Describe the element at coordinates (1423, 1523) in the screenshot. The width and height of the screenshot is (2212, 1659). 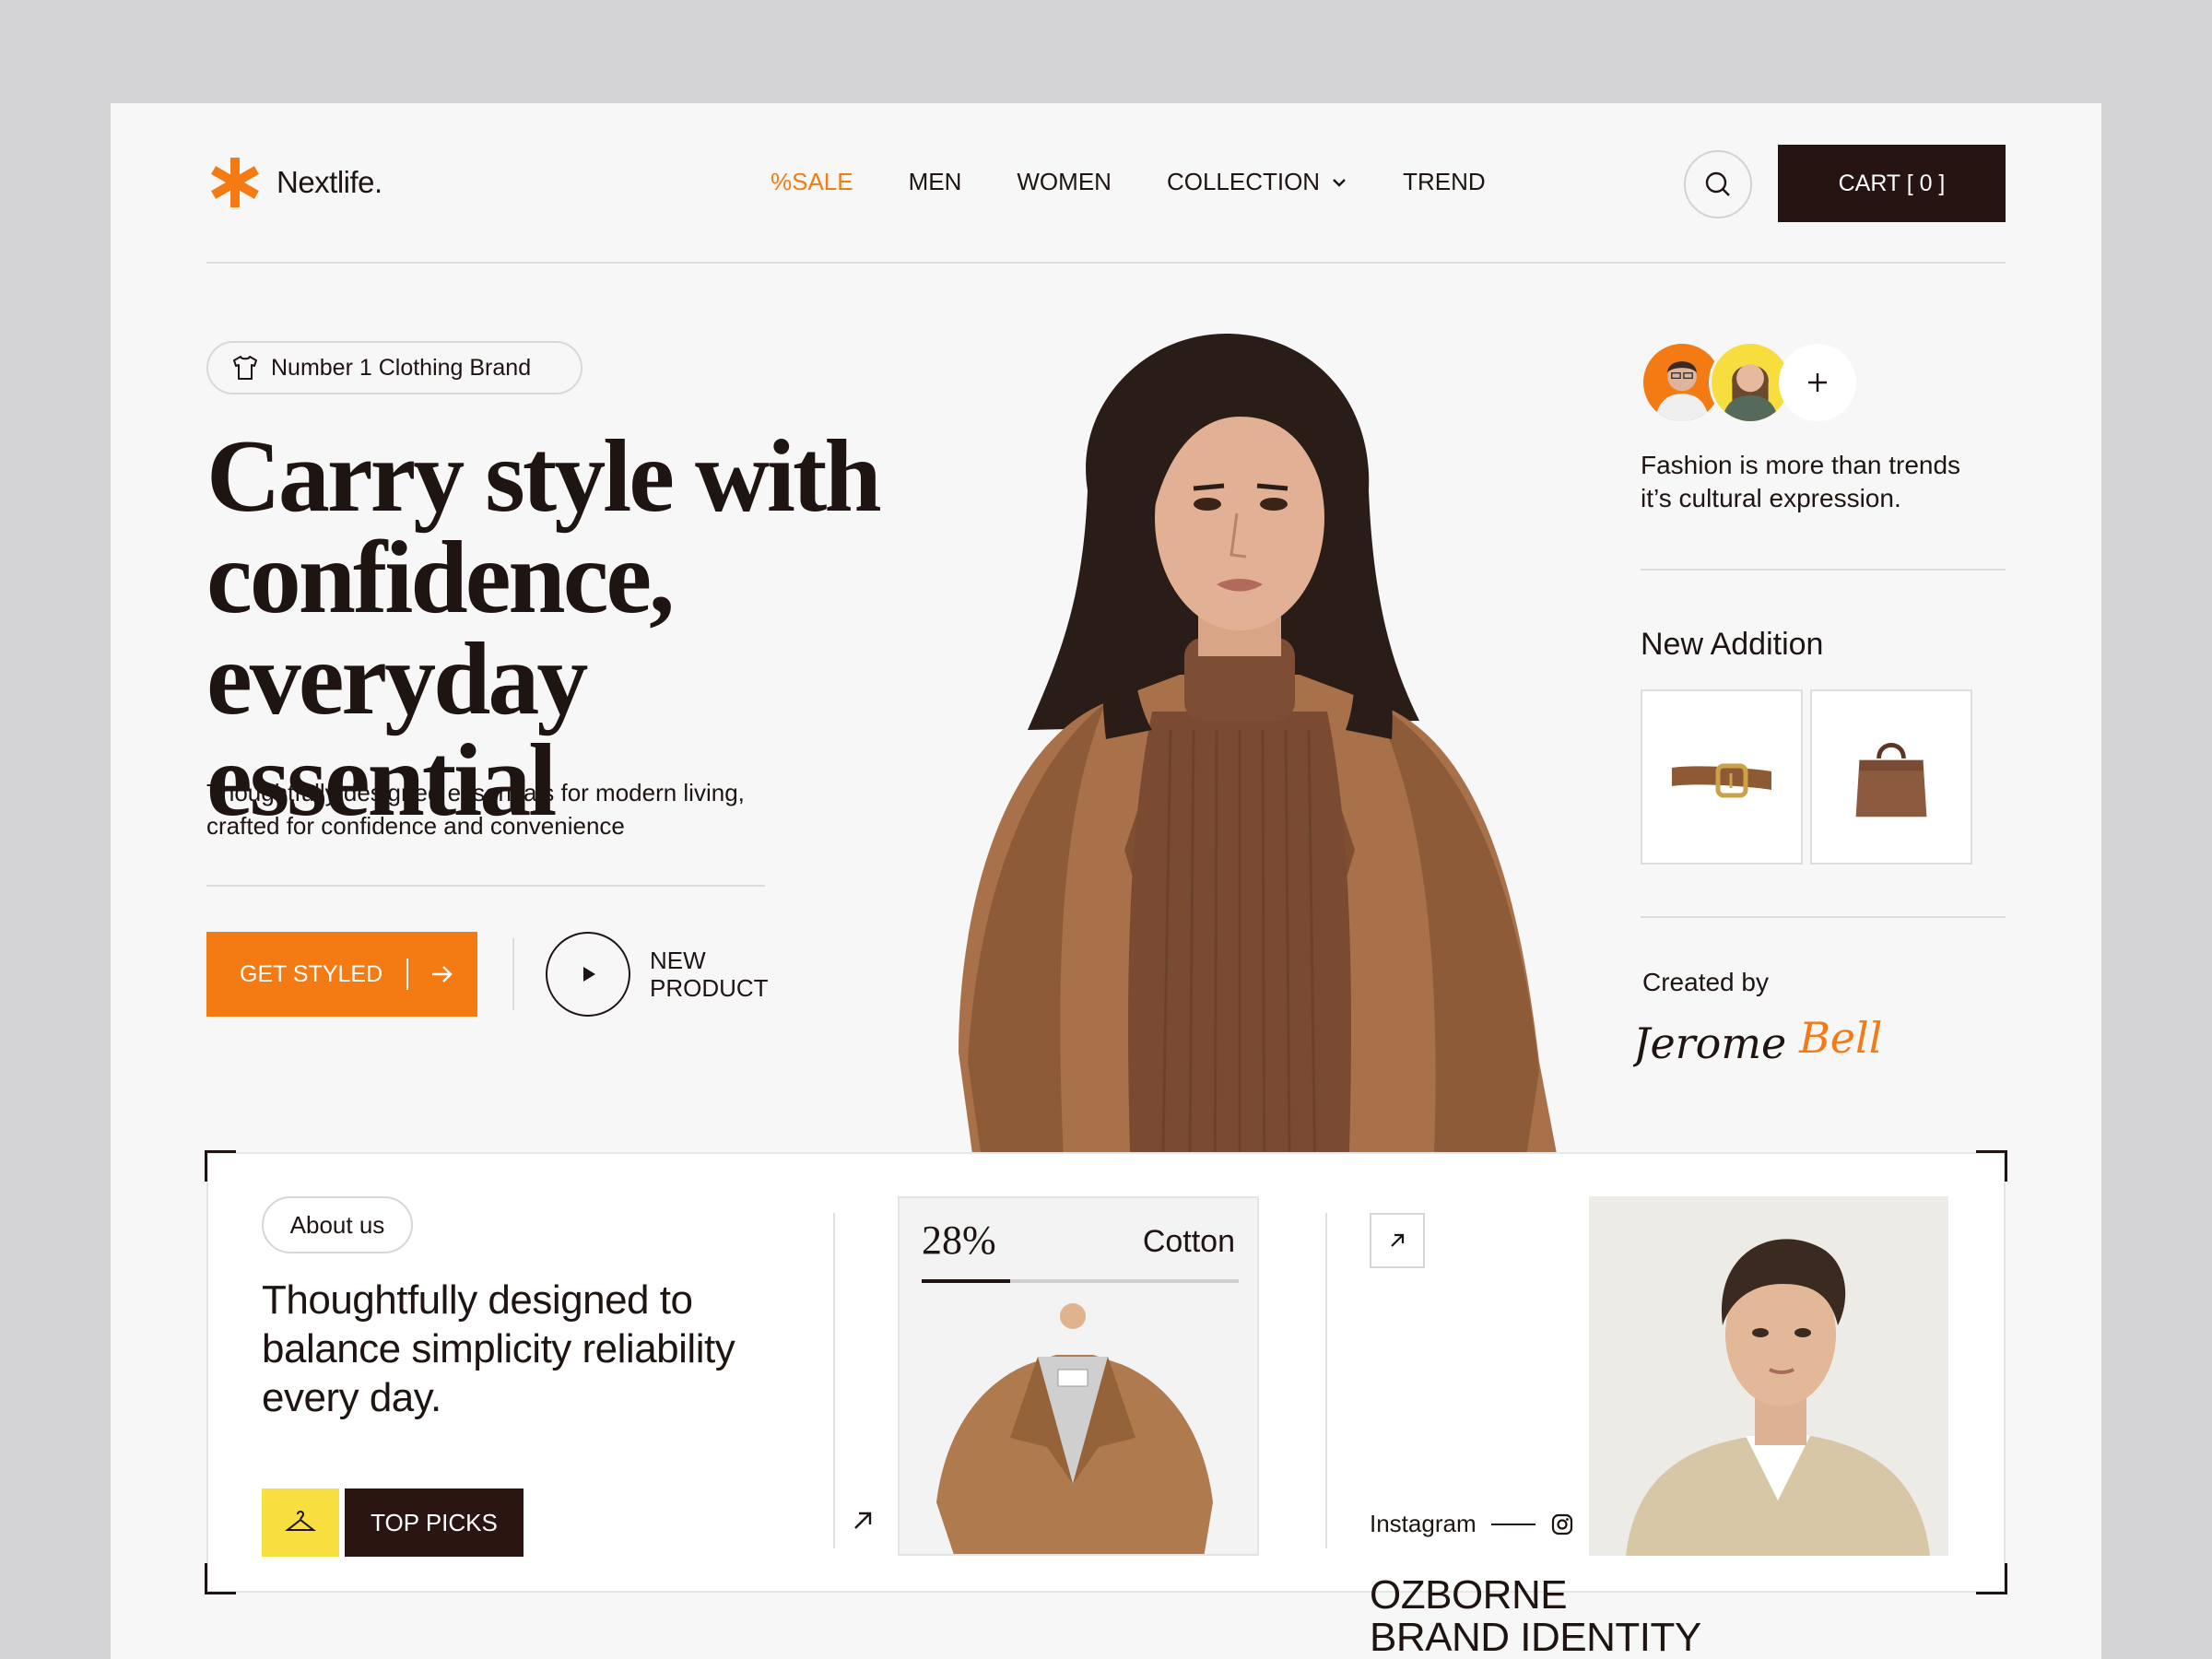
I see `instagram-label: Instagram` at that location.